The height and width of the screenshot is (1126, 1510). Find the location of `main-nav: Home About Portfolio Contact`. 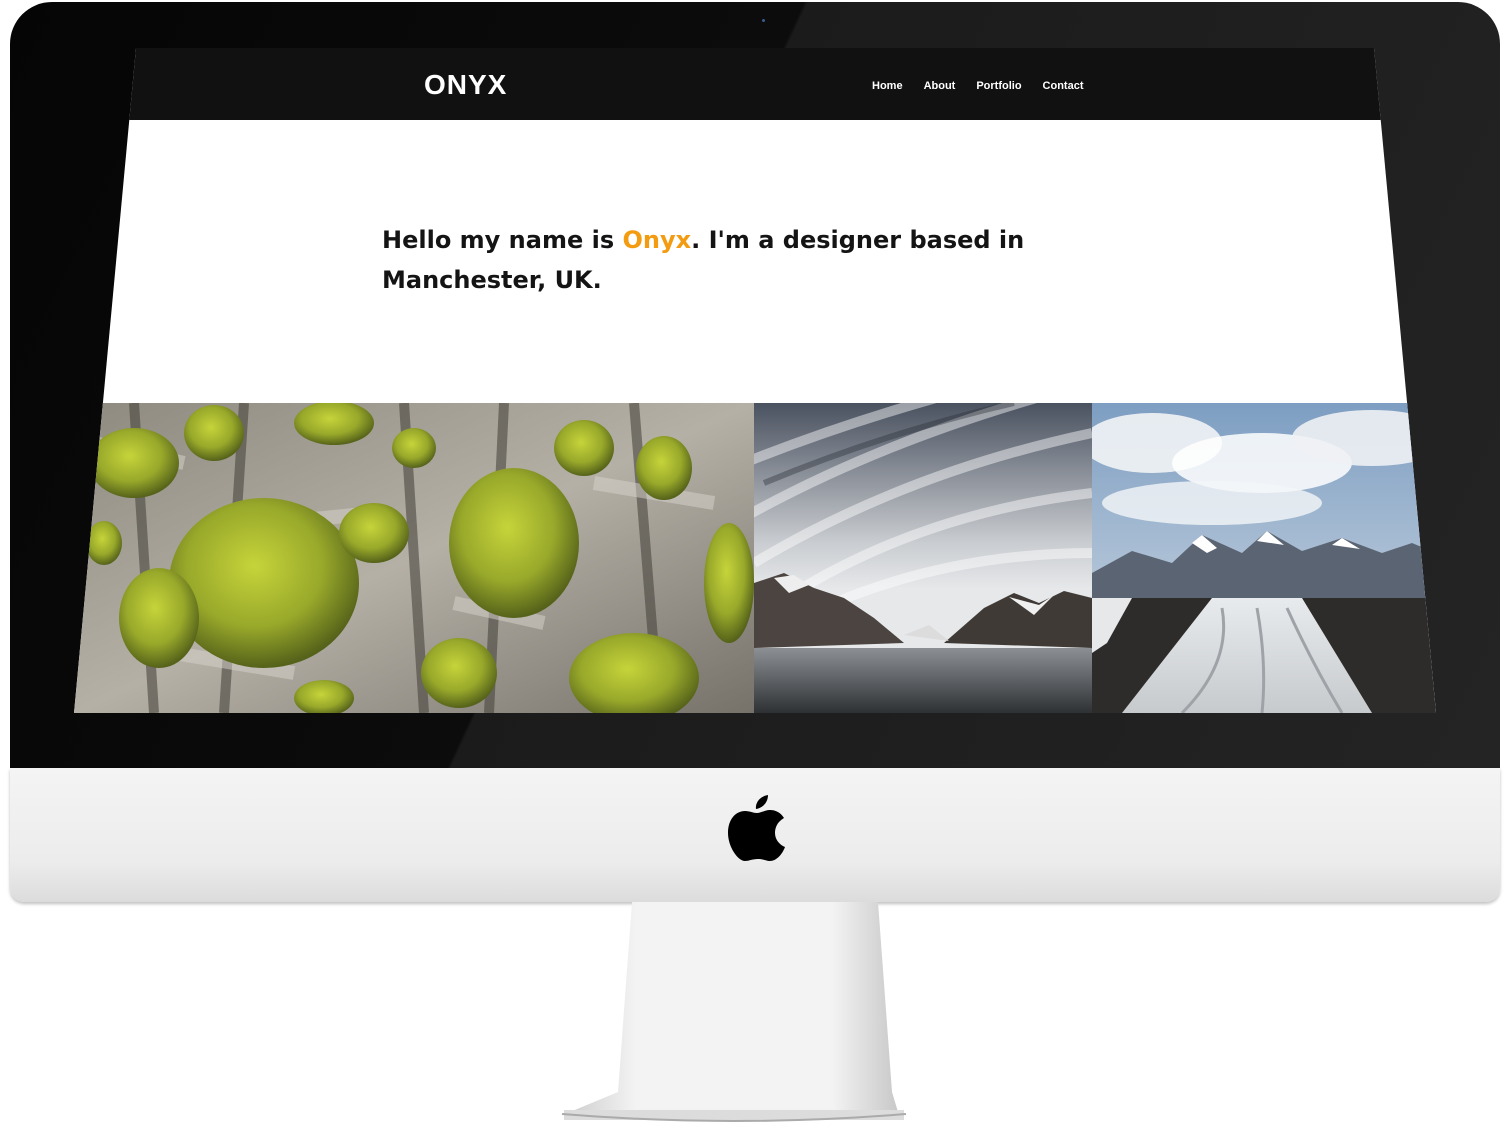

main-nav: Home About Portfolio Contact is located at coordinates (978, 86).